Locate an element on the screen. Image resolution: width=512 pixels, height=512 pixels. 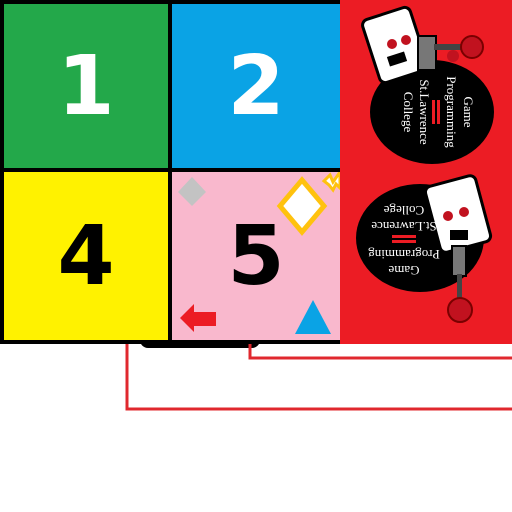
wire-outer is located at coordinates (318, 377).